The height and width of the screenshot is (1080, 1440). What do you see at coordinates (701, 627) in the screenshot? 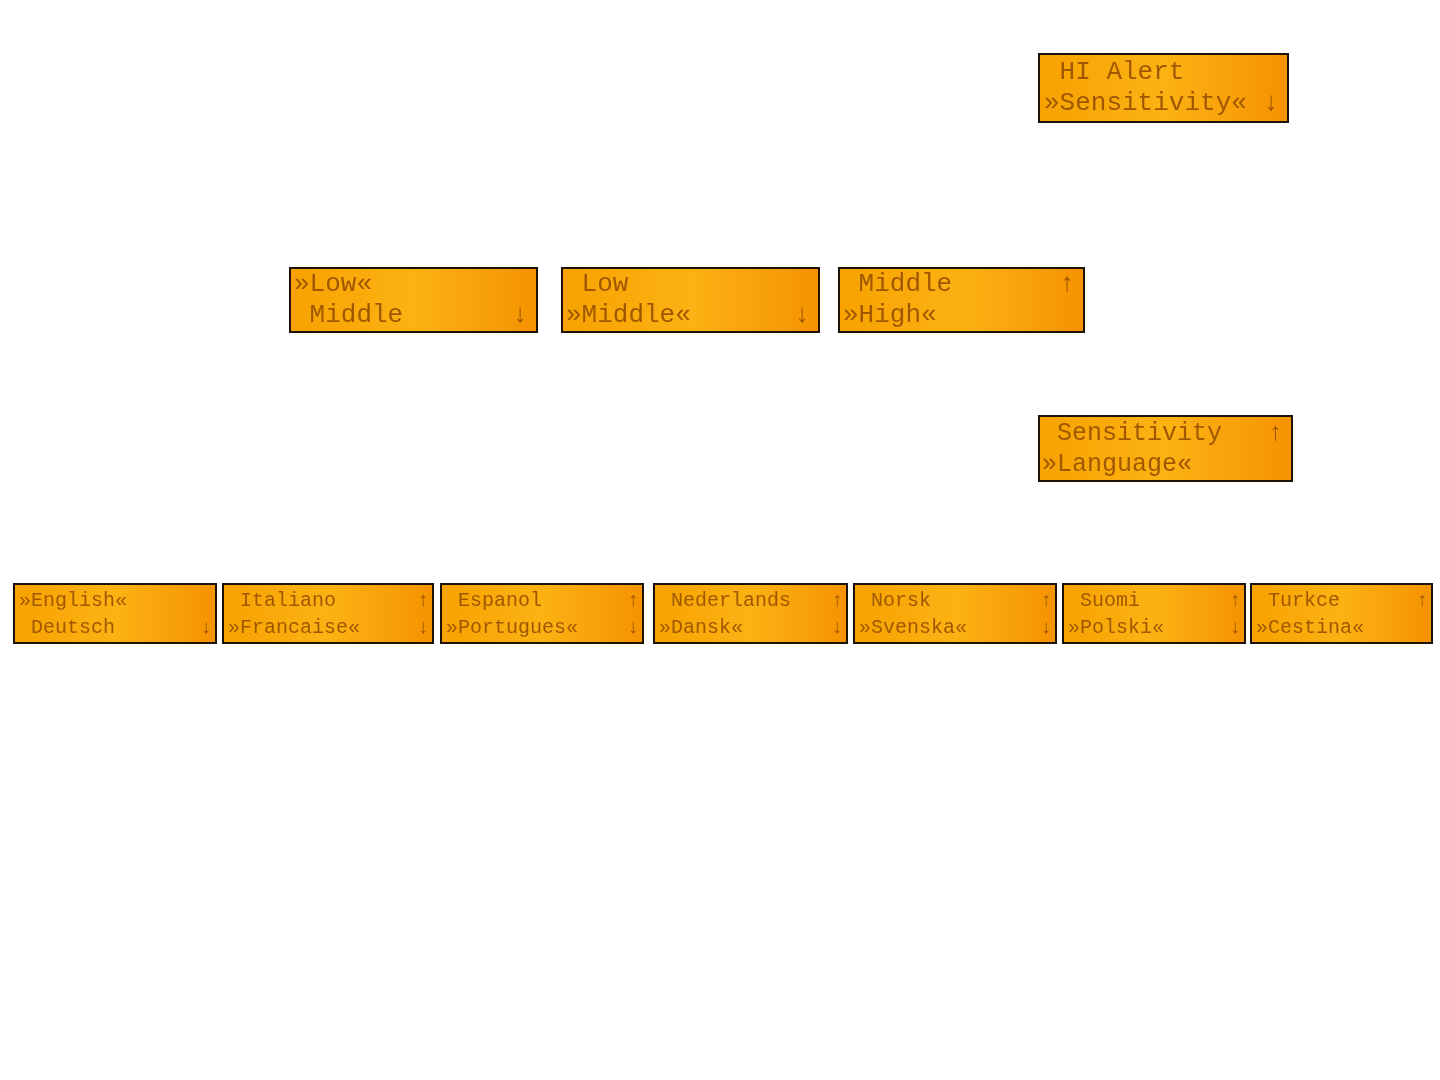
I see `menu-line: »Dansk«` at bounding box center [701, 627].